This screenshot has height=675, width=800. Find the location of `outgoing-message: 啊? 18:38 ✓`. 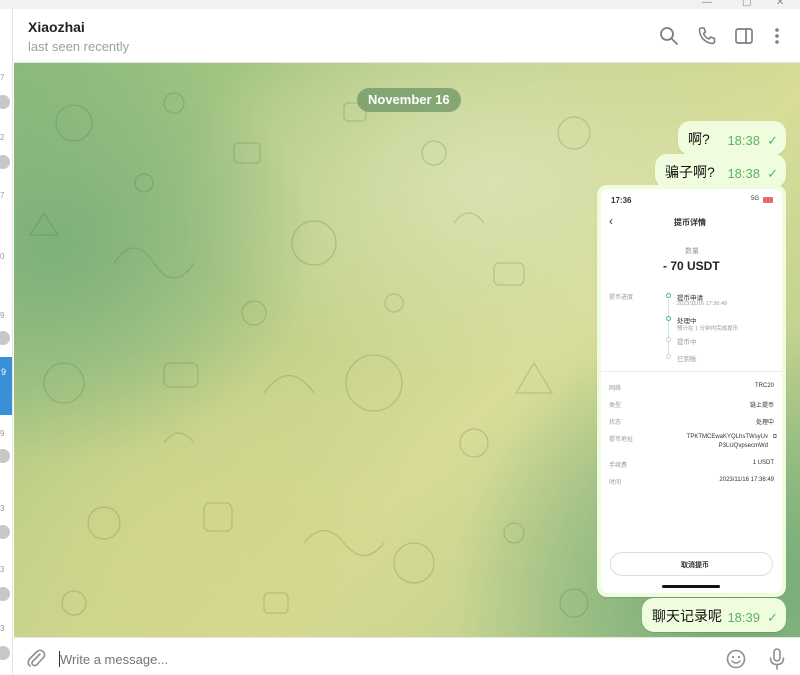

outgoing-message: 啊? 18:38 ✓ is located at coordinates (732, 138).